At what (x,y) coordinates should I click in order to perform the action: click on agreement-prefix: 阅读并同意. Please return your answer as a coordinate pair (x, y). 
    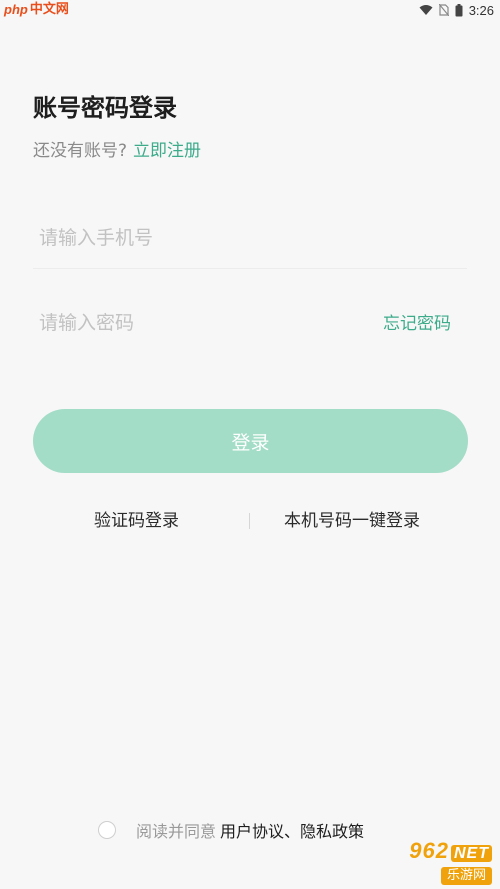
    Looking at the image, I should click on (176, 831).